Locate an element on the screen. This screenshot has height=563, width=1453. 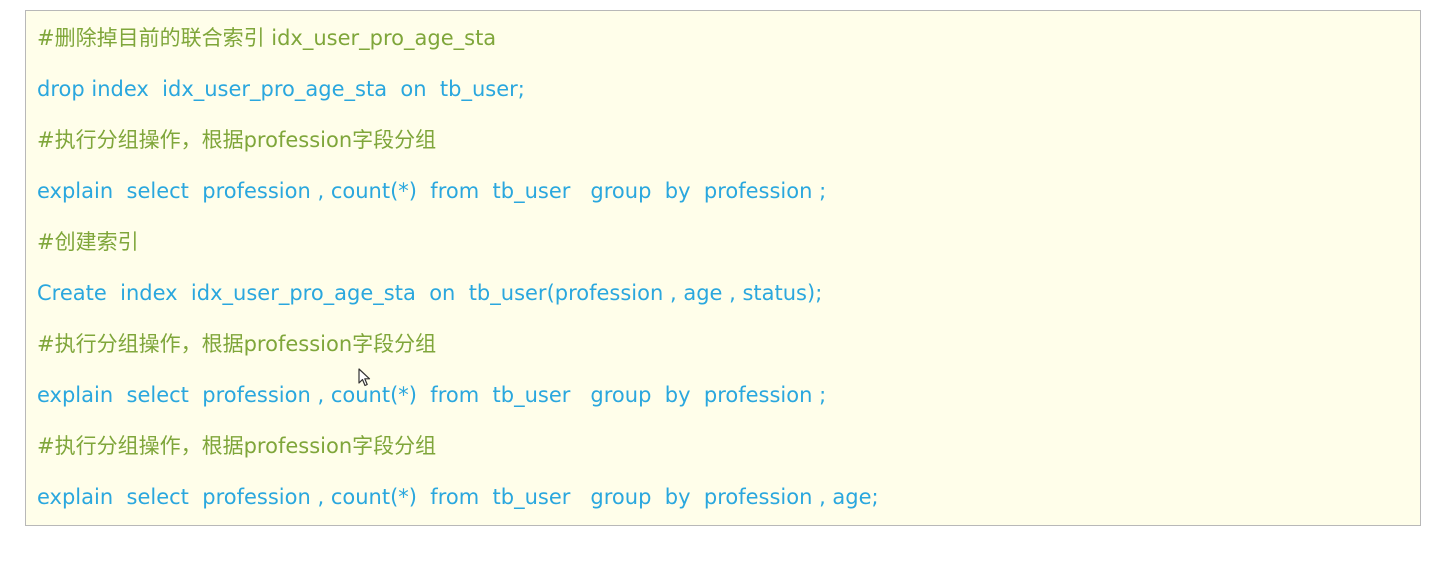
comment-line-group-by-3: #执行分组操作，根据profession字段分组 is located at coordinates (237, 446).